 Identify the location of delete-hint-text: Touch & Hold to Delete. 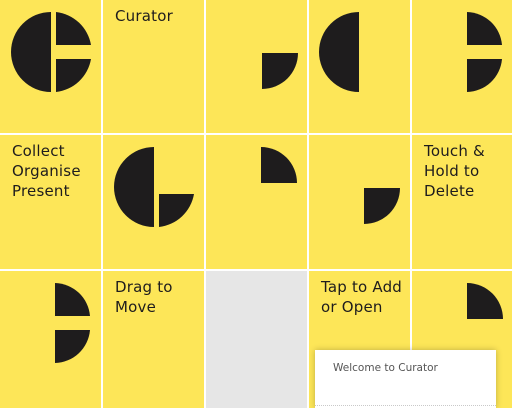
(454, 171).